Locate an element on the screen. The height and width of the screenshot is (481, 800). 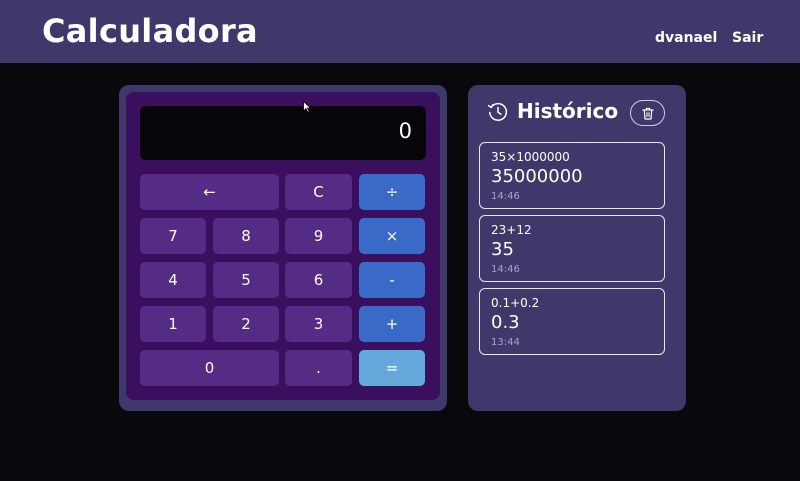
key-4: 4 is located at coordinates (173, 280).